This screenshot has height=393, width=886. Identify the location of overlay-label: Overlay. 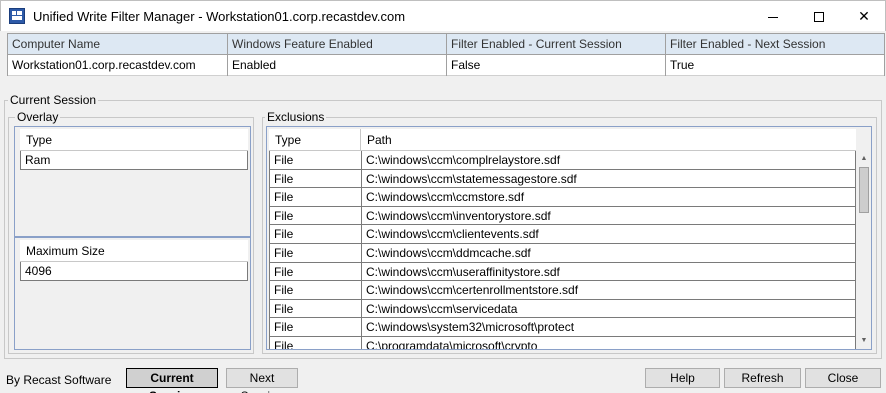
(38, 117).